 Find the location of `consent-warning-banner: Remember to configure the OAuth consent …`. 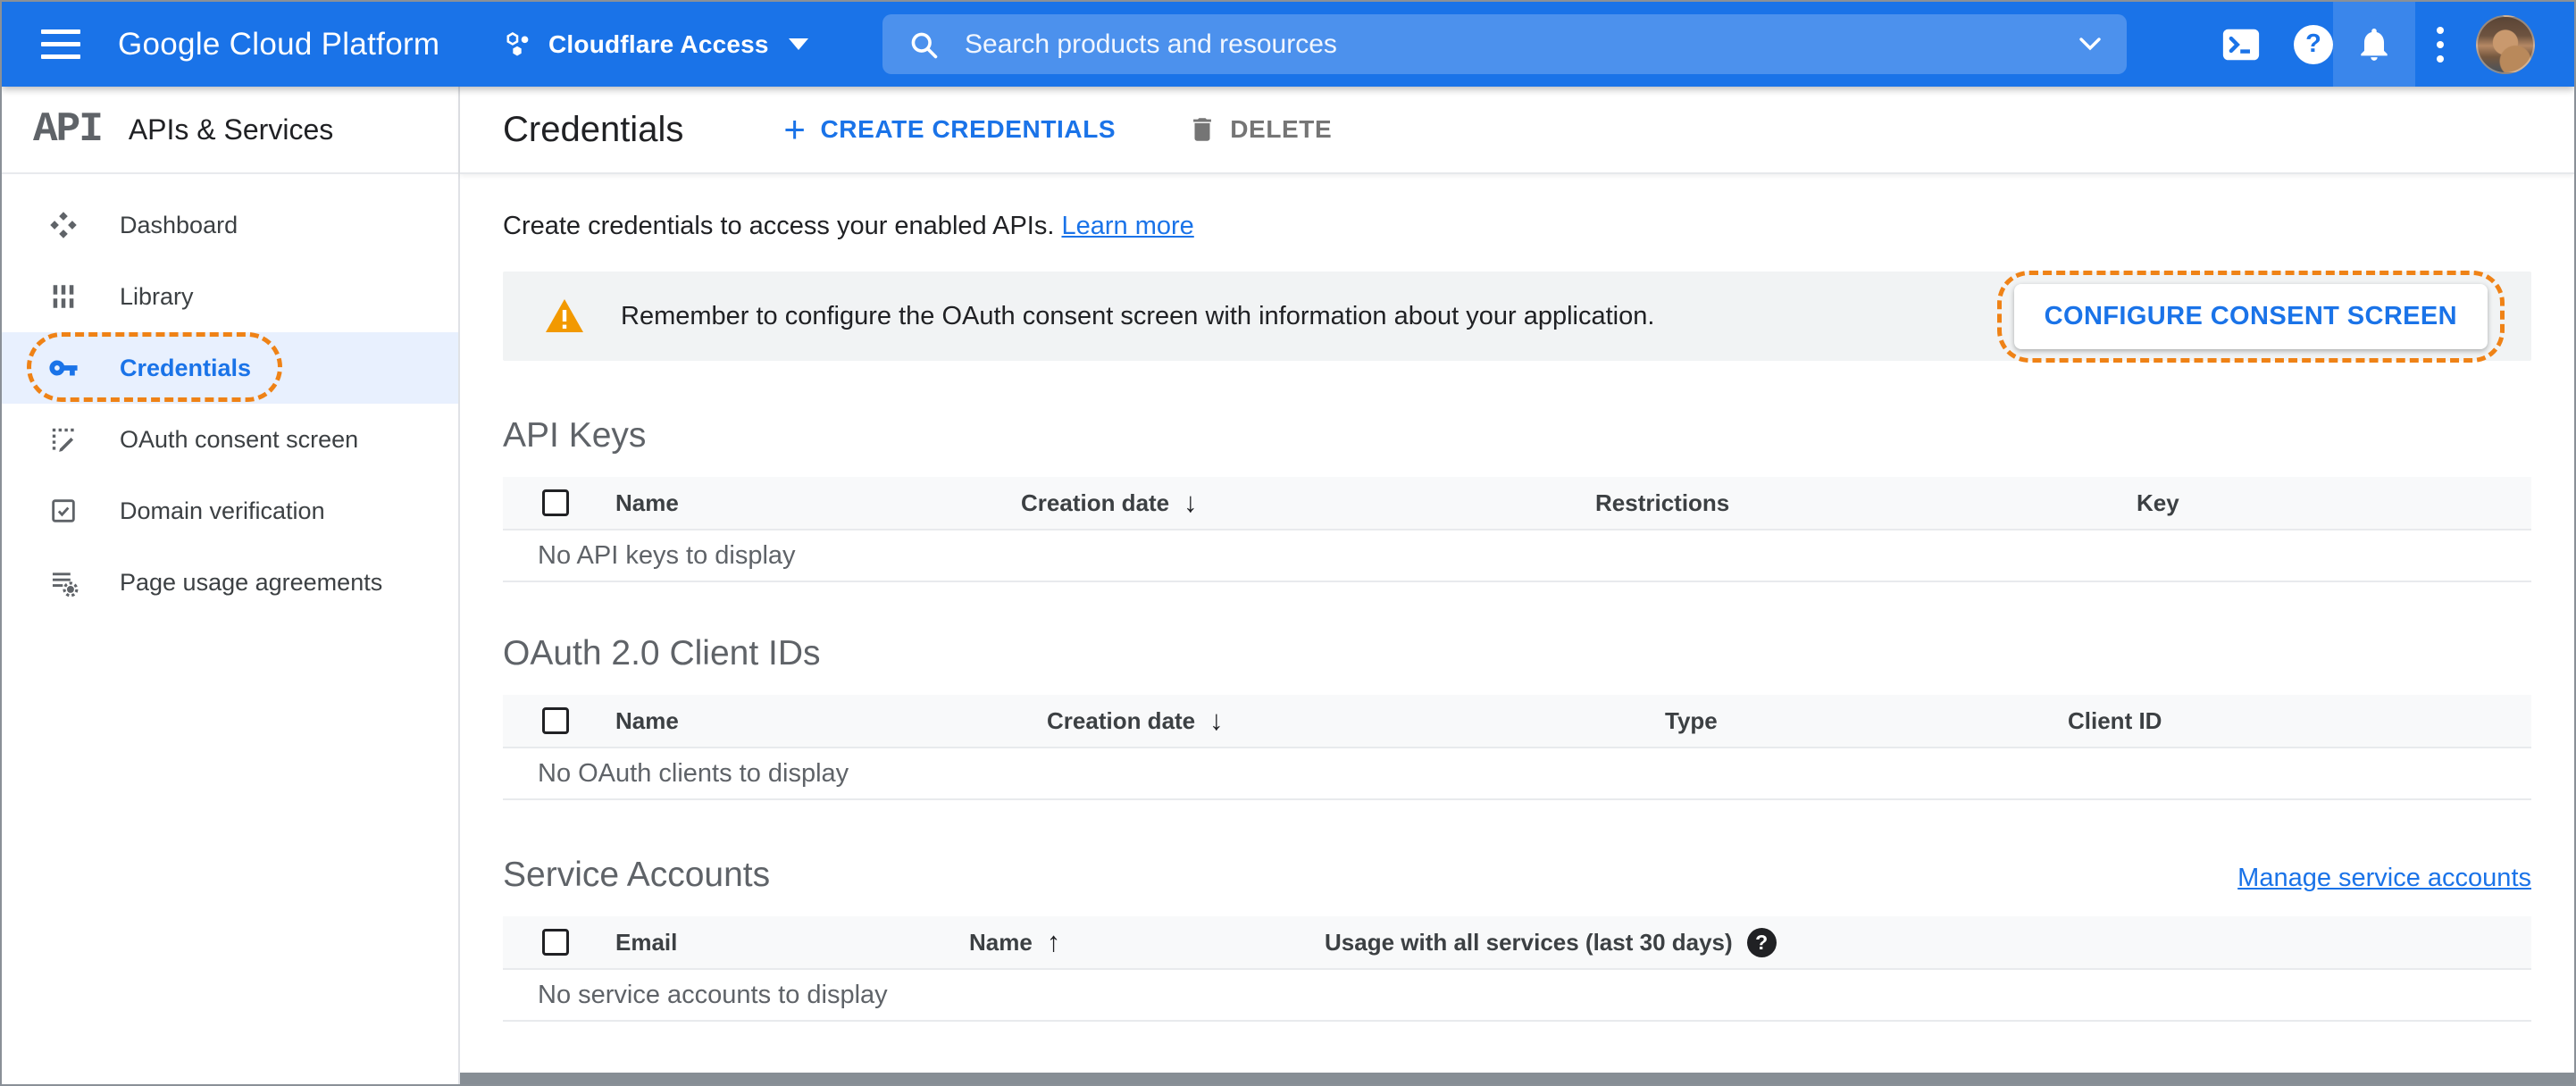

consent-warning-banner: Remember to configure the OAuth consent … is located at coordinates (1517, 316).